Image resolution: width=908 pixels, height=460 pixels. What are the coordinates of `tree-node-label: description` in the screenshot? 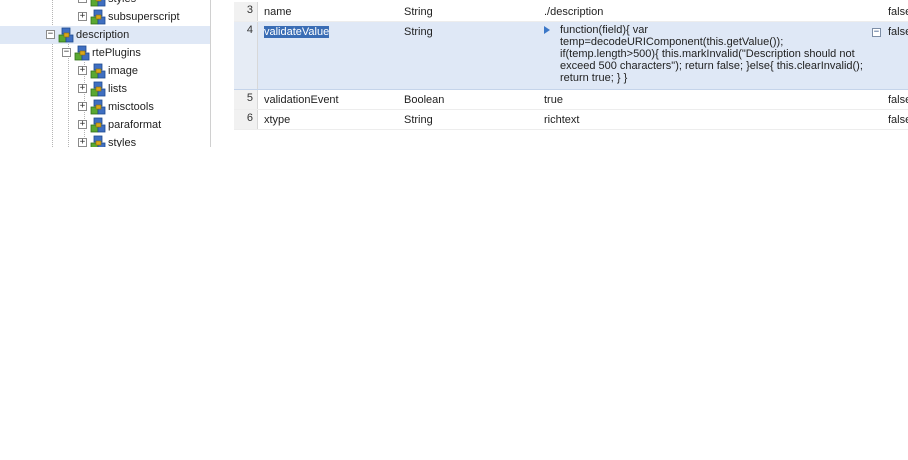 It's located at (103, 35).